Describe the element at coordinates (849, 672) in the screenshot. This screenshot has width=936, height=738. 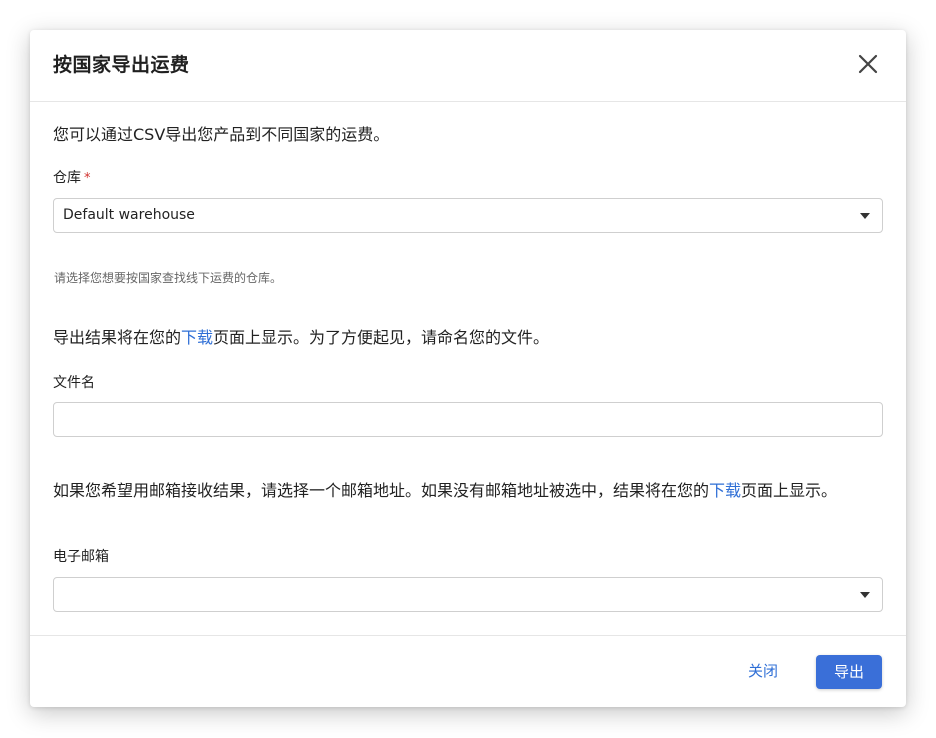
I see `export-button: 导出` at that location.